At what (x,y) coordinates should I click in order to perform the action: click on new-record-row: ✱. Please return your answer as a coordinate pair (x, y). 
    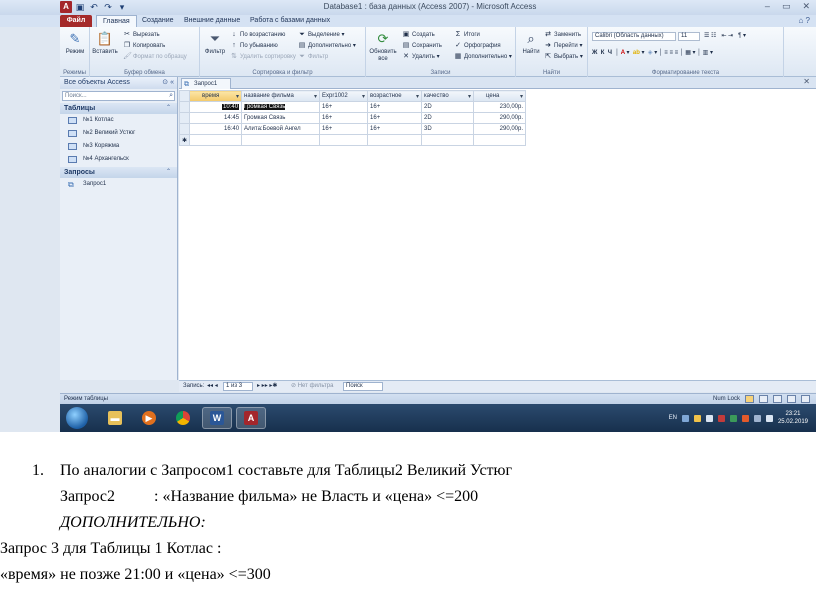
    Looking at the image, I should click on (352, 140).